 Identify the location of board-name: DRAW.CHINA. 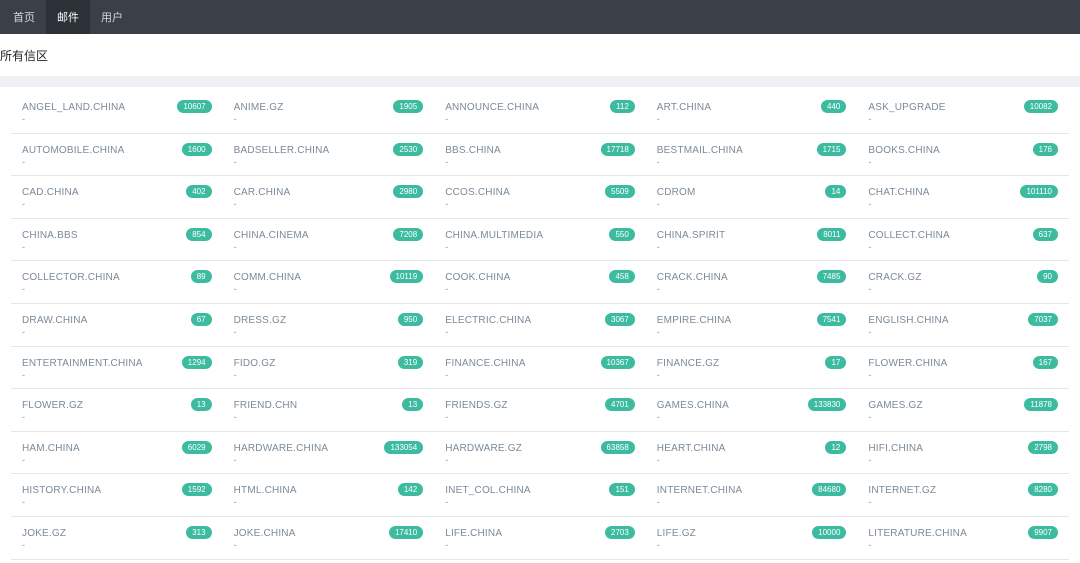
(97, 320).